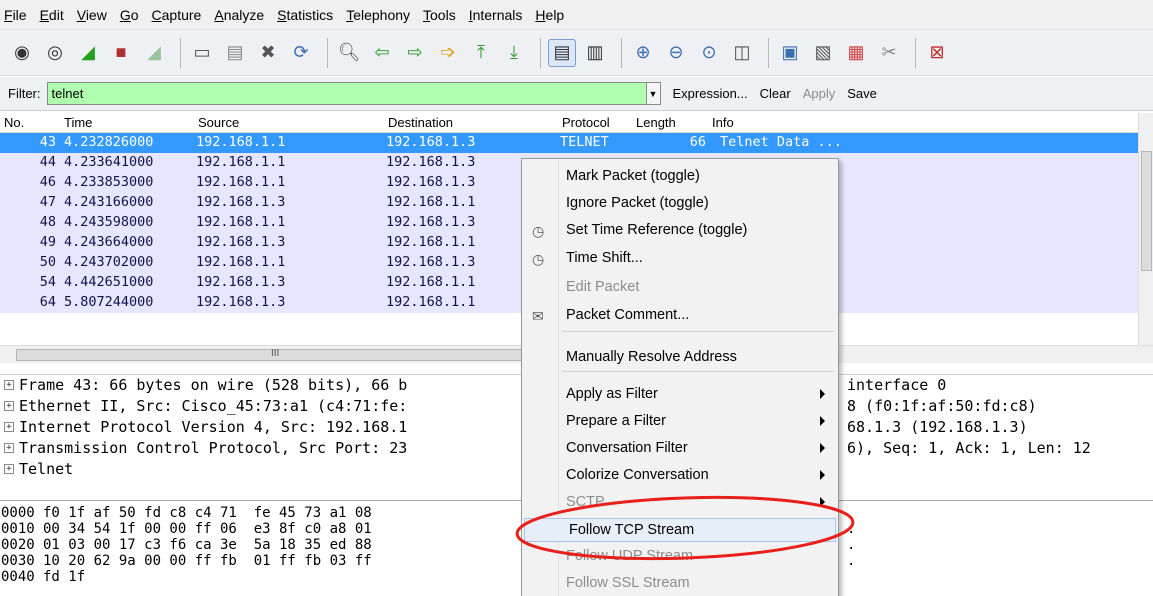 Image resolution: width=1153 pixels, height=596 pixels. What do you see at coordinates (680, 395) in the screenshot?
I see `menu-item-apply-as-filter: Apply as Filter` at bounding box center [680, 395].